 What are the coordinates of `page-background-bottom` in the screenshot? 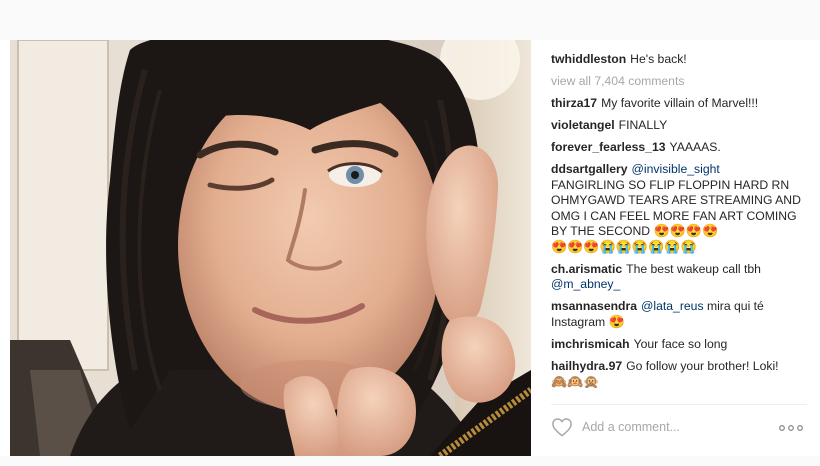 It's located at (410, 461).